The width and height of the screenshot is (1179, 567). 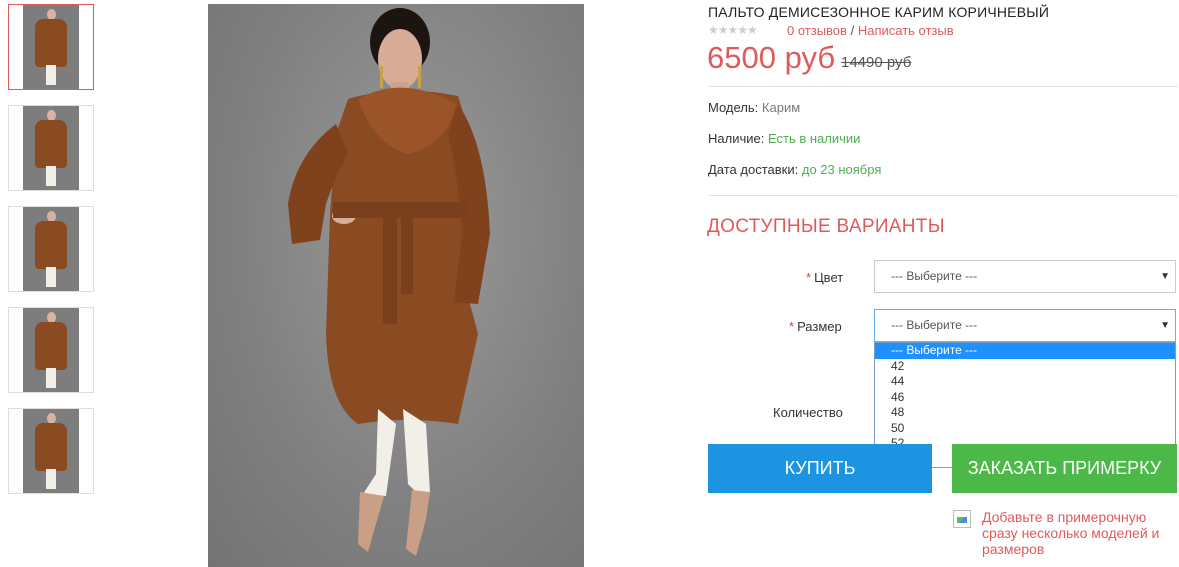 I want to click on stock-value: Есть в наличии, so click(x=814, y=138).